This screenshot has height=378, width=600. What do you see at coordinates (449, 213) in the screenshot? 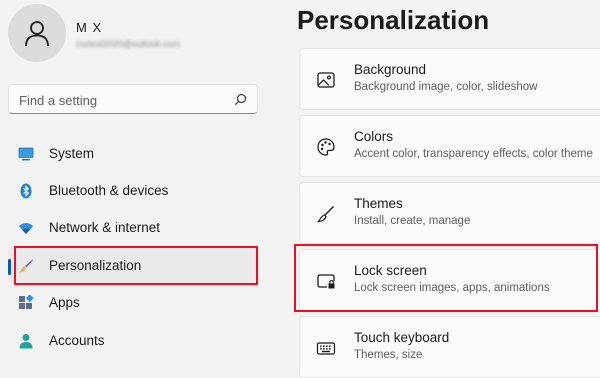
I see `card-themes: Themes Install, create, manage` at bounding box center [449, 213].